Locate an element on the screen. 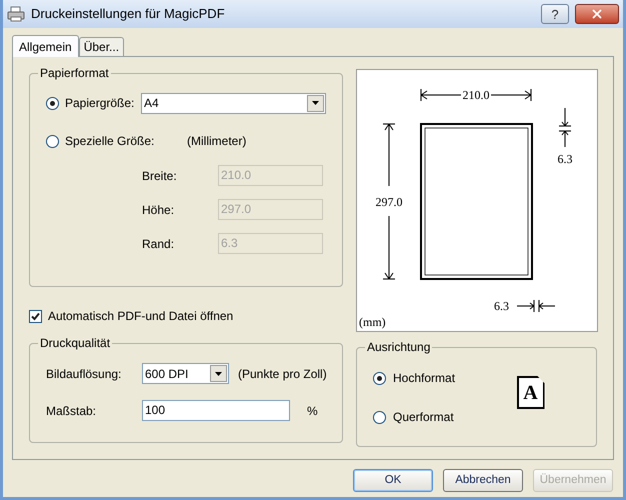 This screenshot has height=500, width=626. field-label: Höhe: is located at coordinates (159, 210).